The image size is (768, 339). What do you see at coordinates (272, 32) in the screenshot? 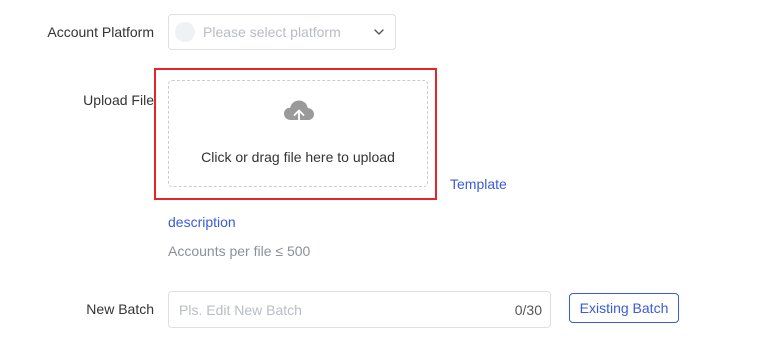
I see `platform-select-placeholder: Please select platform` at bounding box center [272, 32].